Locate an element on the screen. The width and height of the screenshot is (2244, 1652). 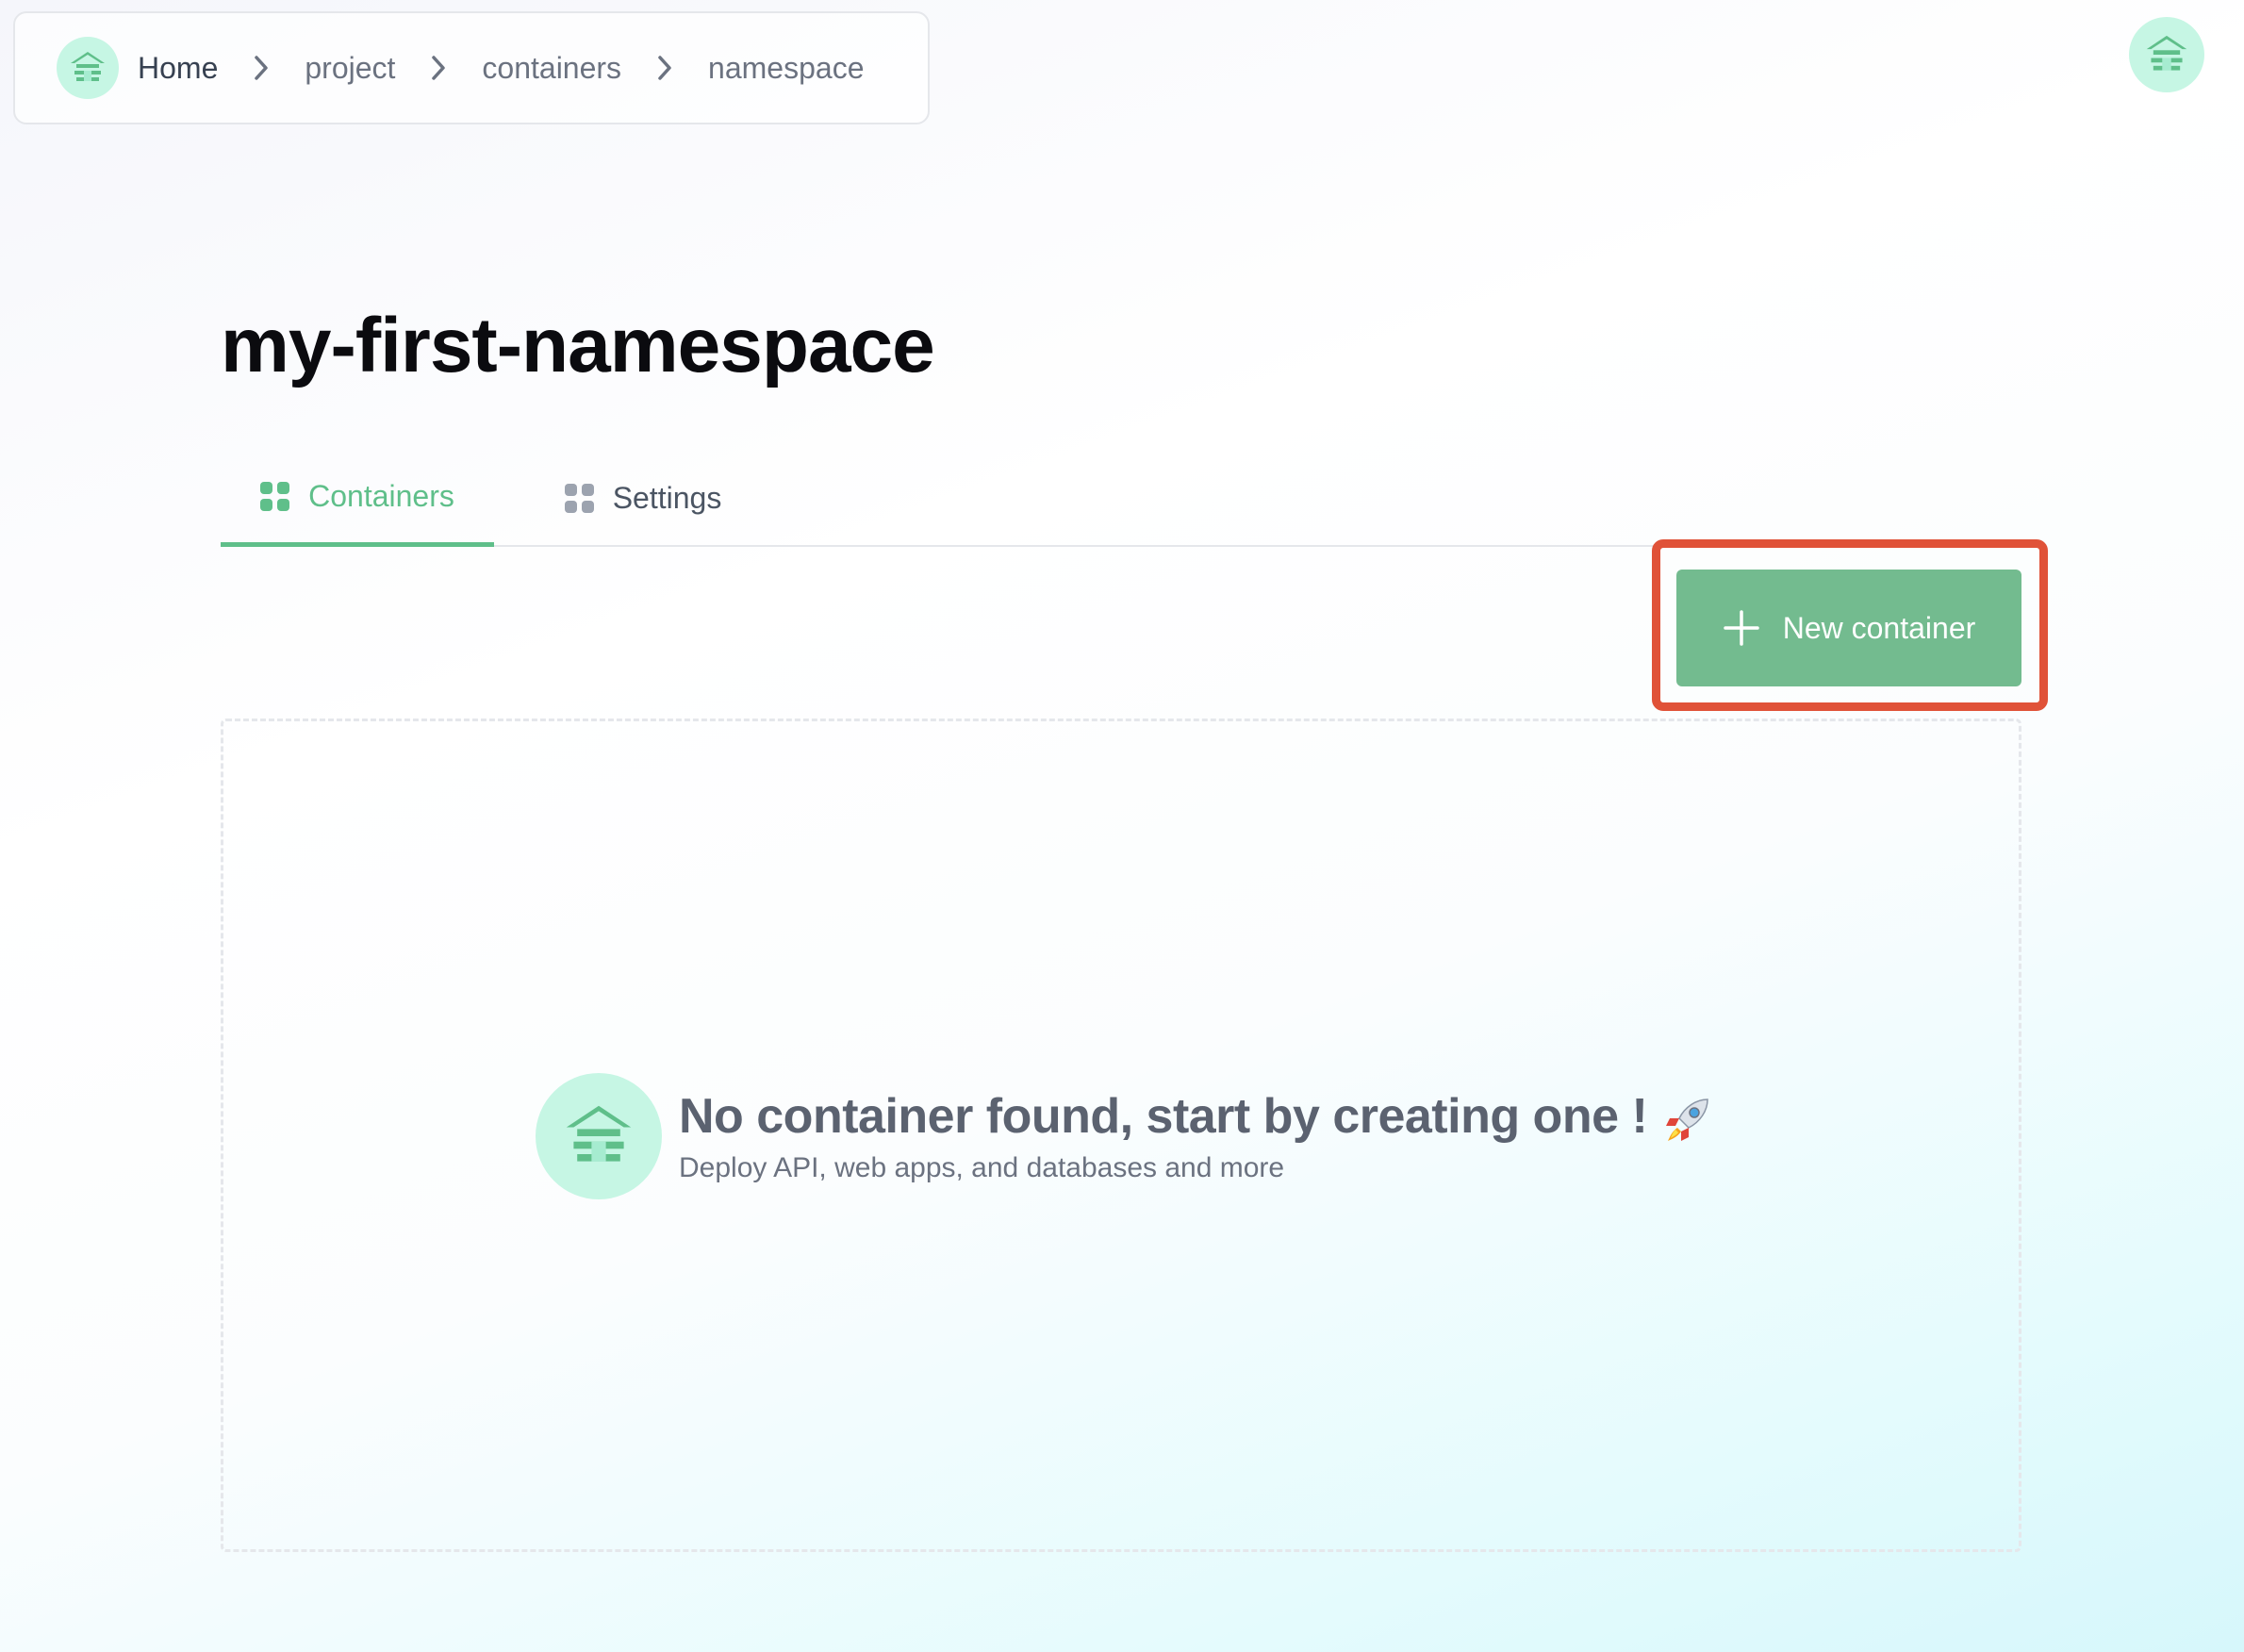
page-title: my-first-namespace is located at coordinates (578, 345).